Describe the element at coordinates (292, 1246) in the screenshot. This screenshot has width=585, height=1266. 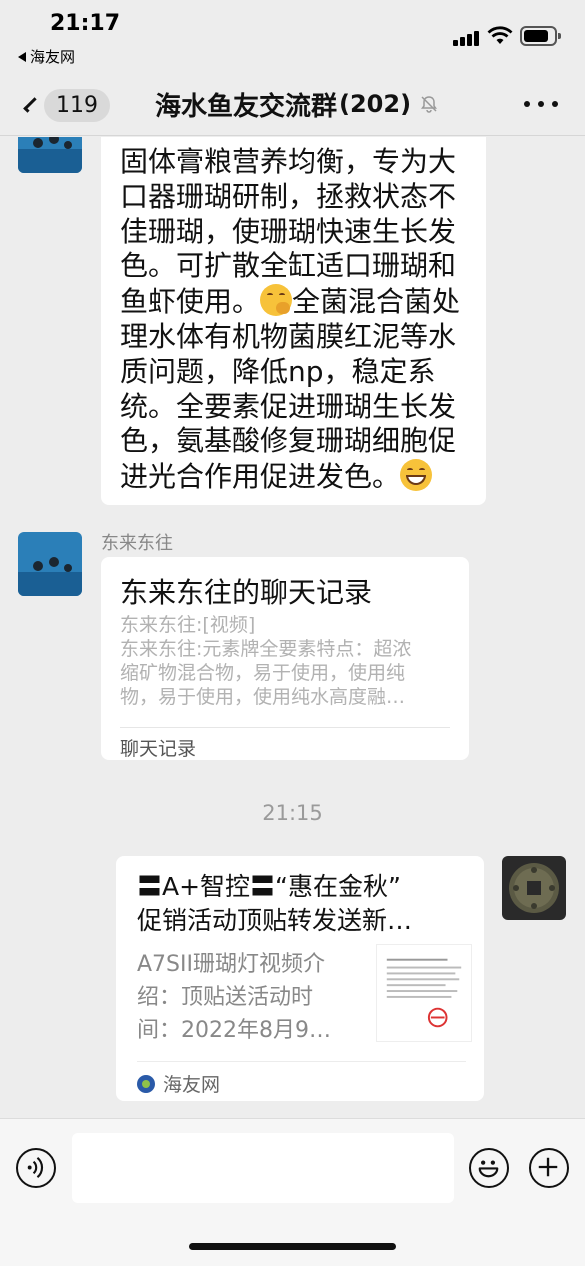
I see `home-indicator` at that location.